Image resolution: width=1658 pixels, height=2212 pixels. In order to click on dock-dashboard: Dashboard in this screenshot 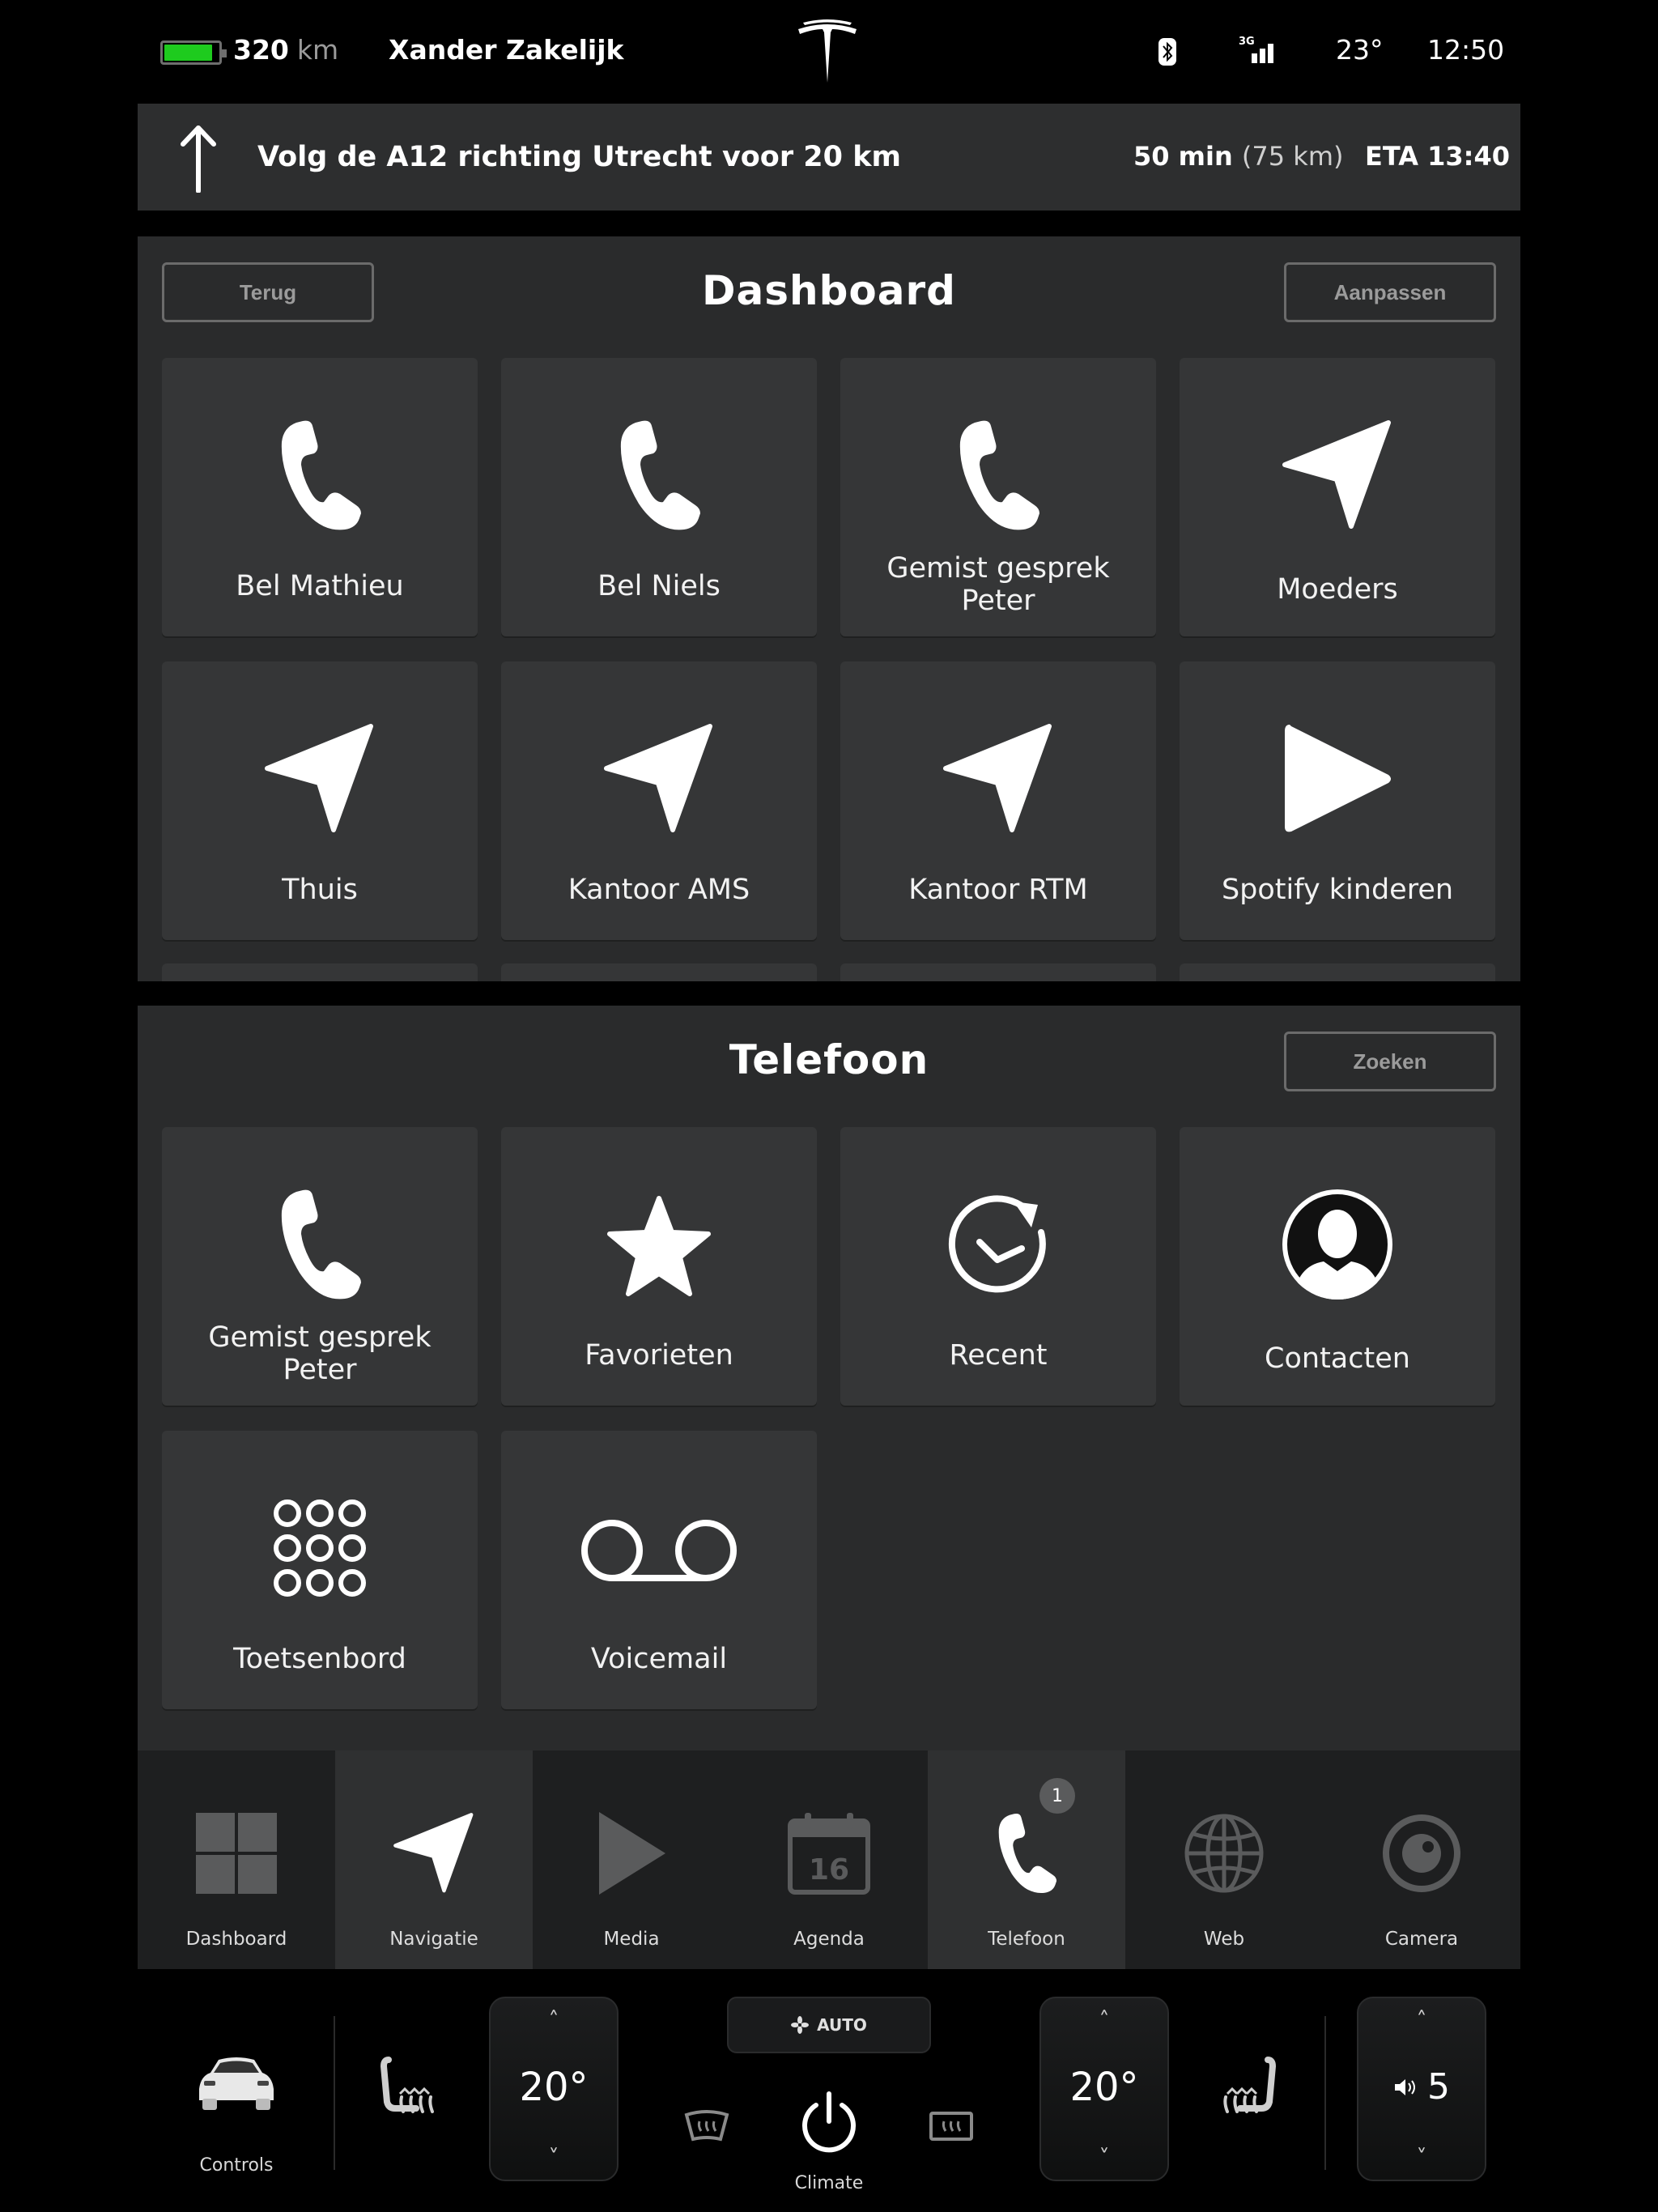, I will do `click(236, 1860)`.